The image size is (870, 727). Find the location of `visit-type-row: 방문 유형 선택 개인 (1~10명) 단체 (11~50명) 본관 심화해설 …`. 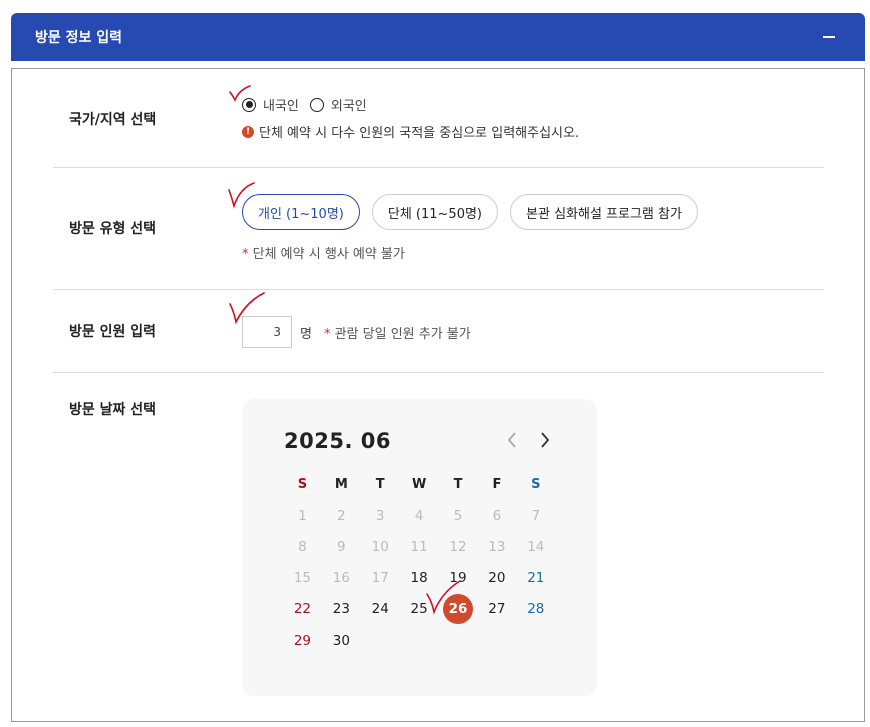

visit-type-row: 방문 유형 선택 개인 (1~10명) 단체 (11~50명) 본관 심화해설 … is located at coordinates (438, 229).